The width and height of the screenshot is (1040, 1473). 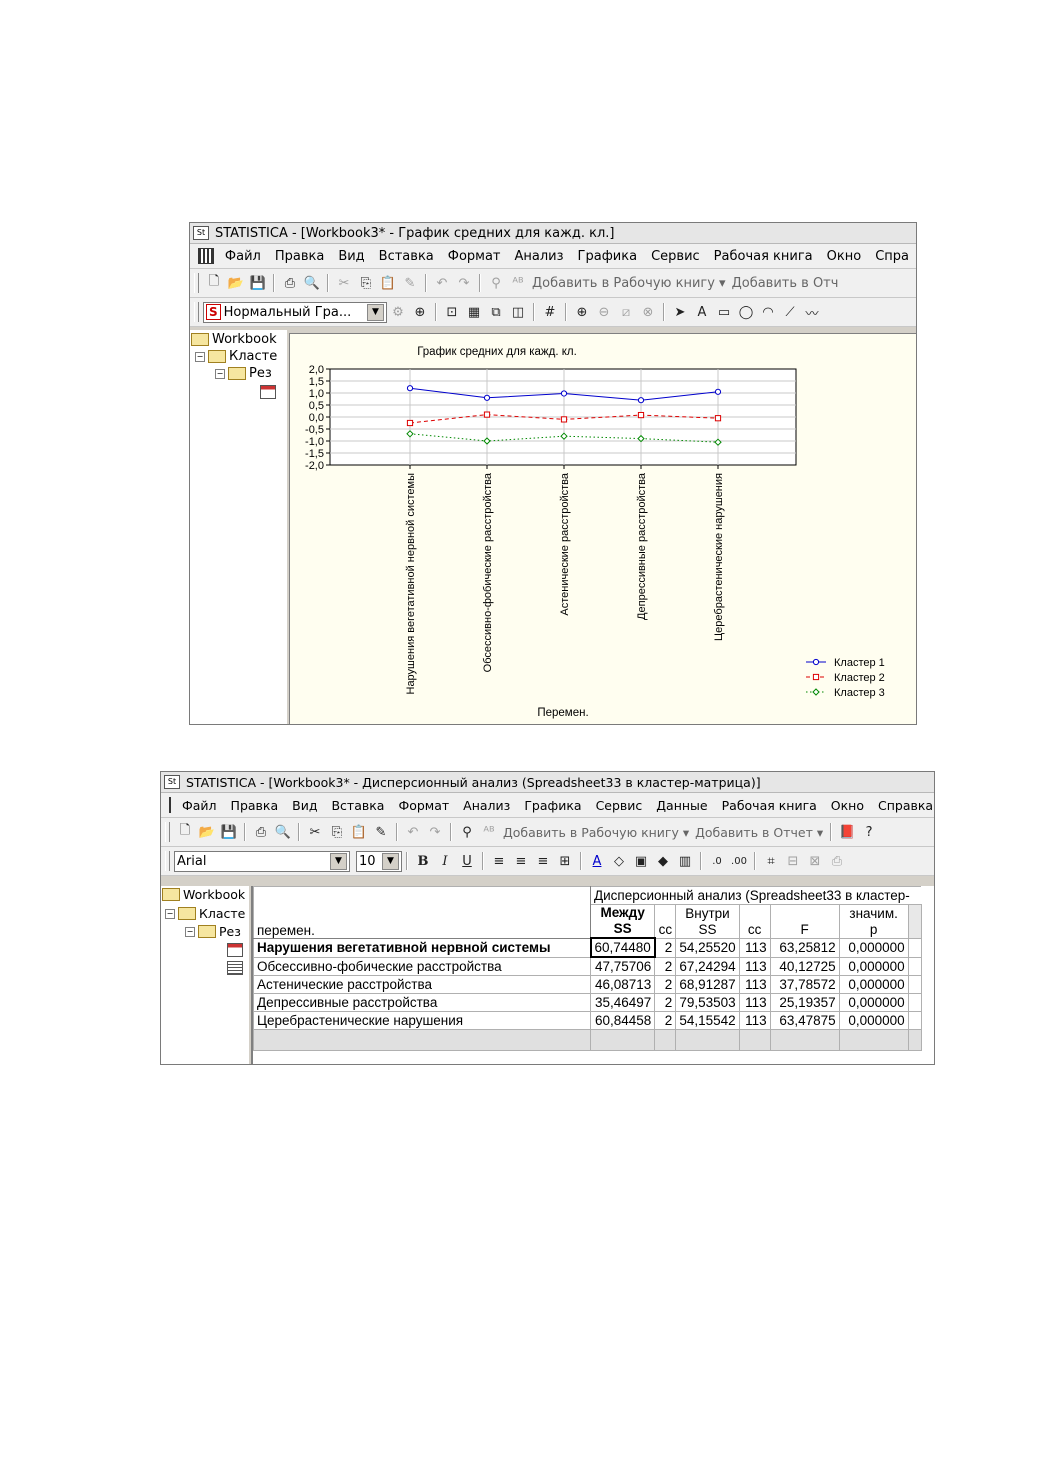 What do you see at coordinates (622, 947) in the screenshot?
I see `data-cell: 60,74480` at bounding box center [622, 947].